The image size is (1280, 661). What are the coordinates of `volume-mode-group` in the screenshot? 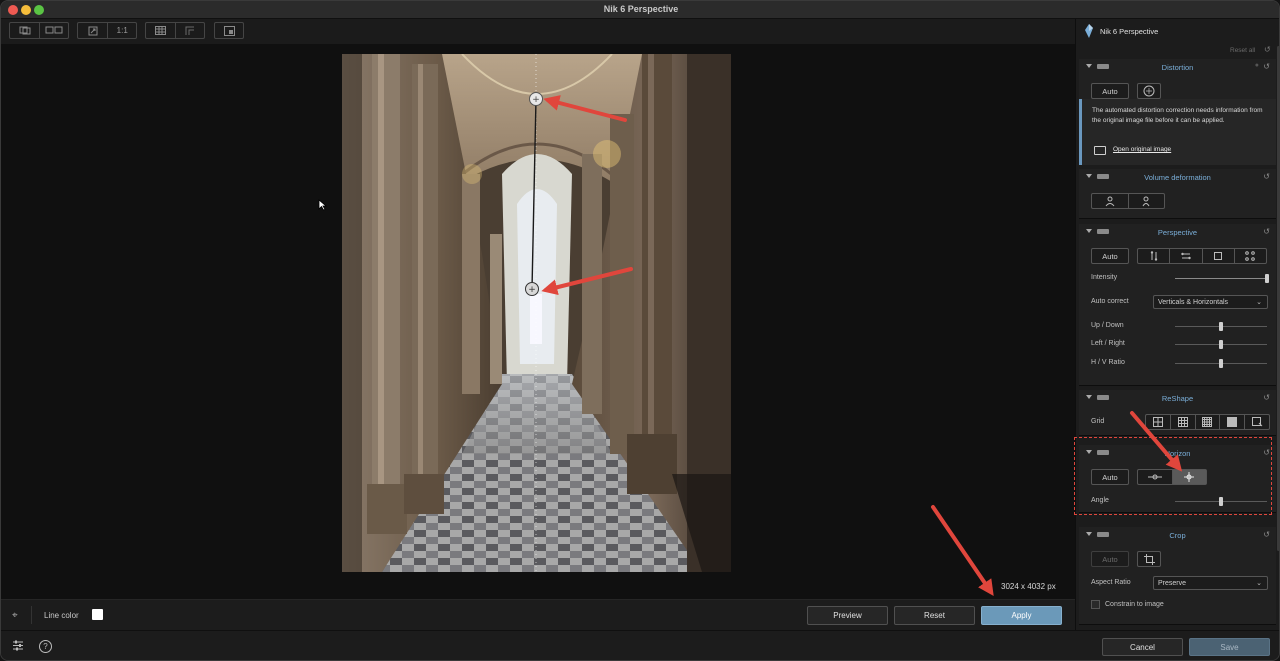 It's located at (1128, 201).